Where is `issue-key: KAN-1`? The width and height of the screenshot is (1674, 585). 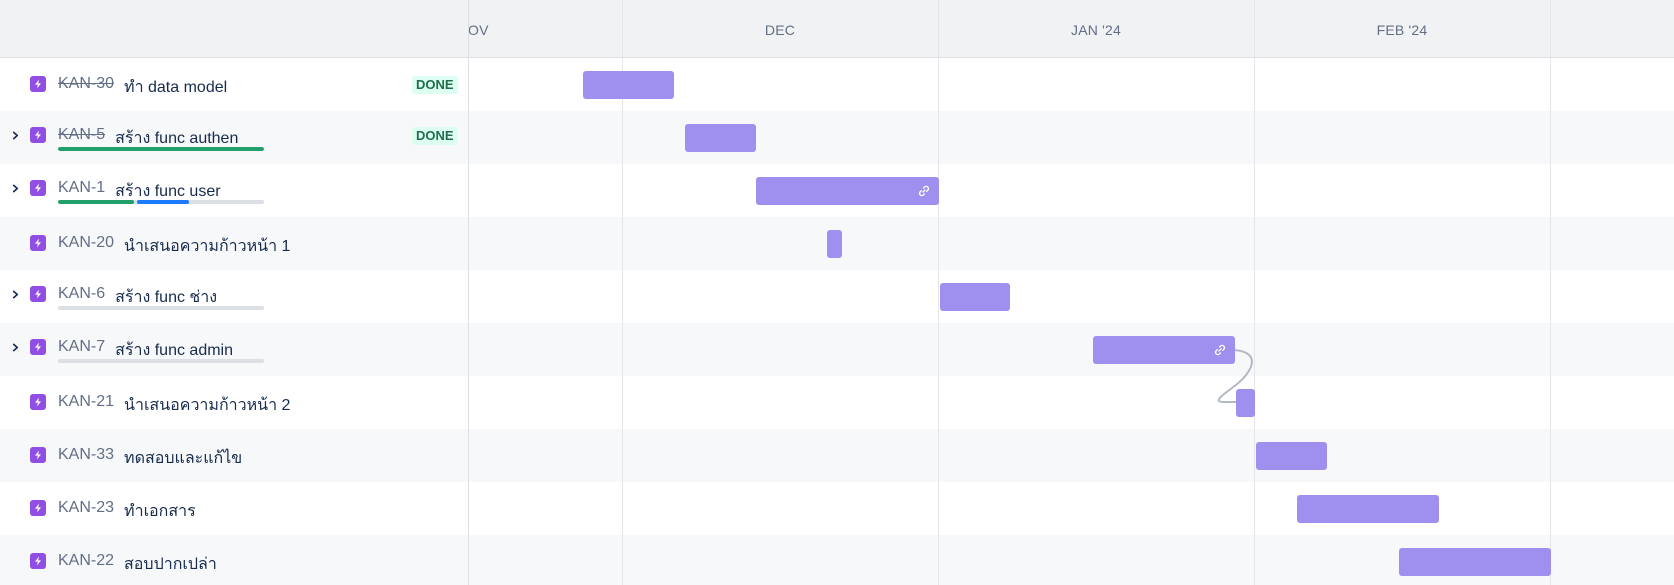
issue-key: KAN-1 is located at coordinates (81, 188).